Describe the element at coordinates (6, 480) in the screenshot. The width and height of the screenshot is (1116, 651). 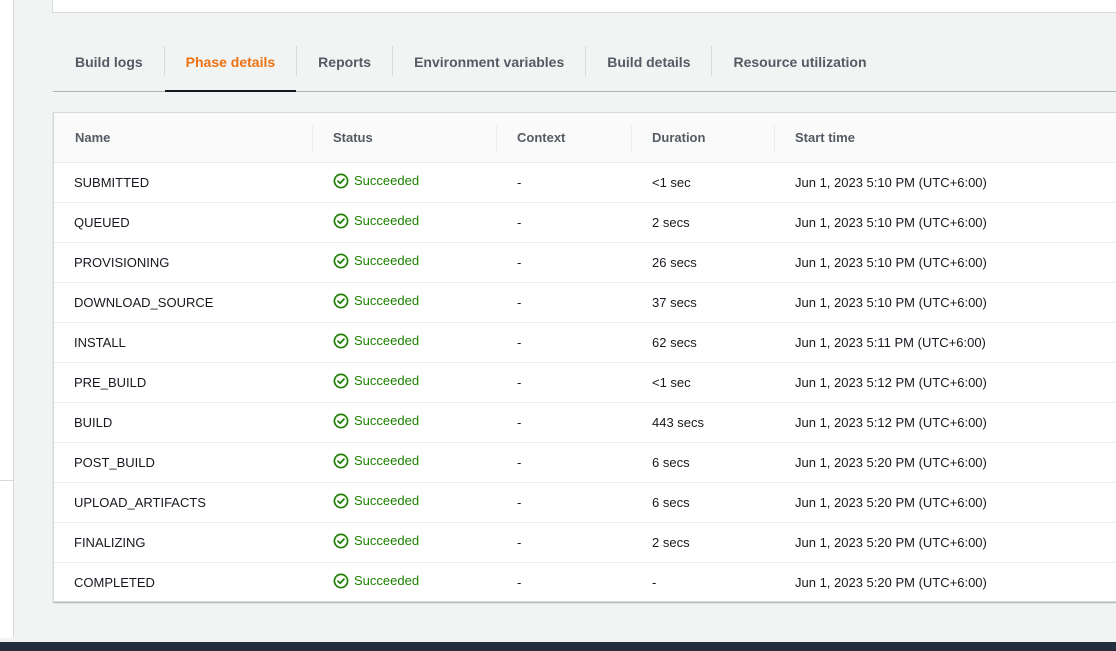
I see `side-panel-divider` at that location.